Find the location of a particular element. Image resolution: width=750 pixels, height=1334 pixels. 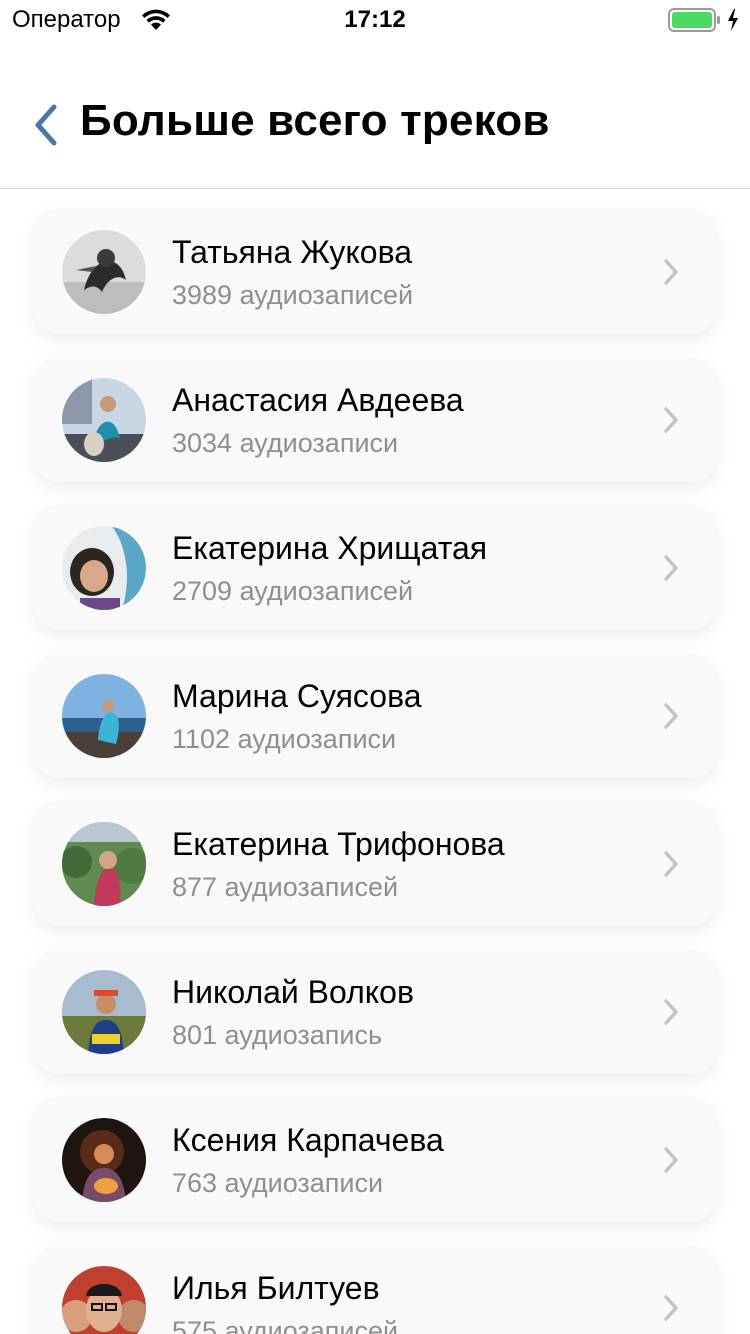

item-name: Екатерина Трифонова is located at coordinates (338, 844).